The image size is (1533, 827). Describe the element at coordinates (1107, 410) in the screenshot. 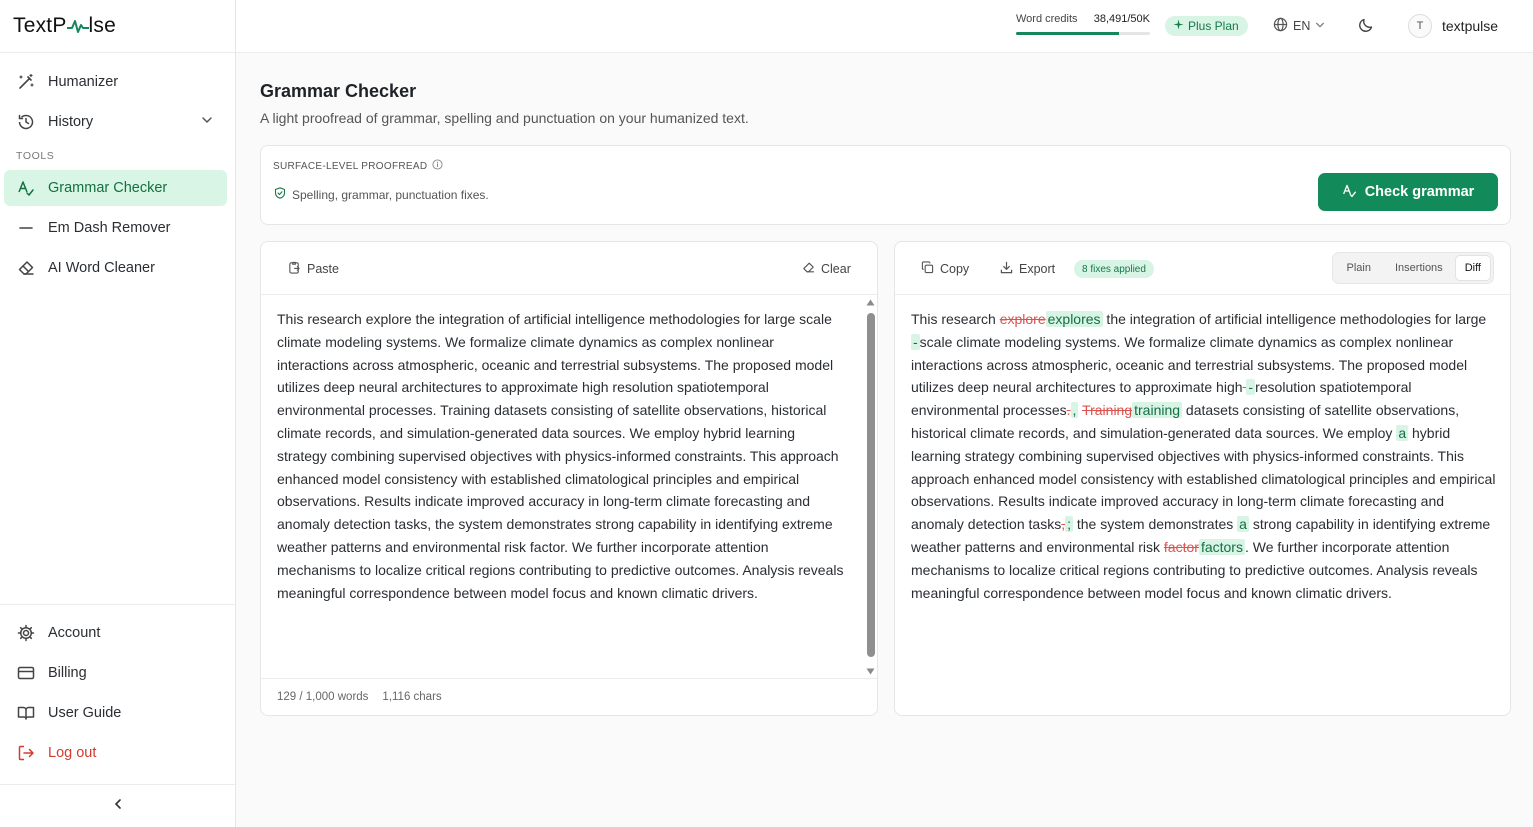

I see `diff-deletion: Training` at that location.